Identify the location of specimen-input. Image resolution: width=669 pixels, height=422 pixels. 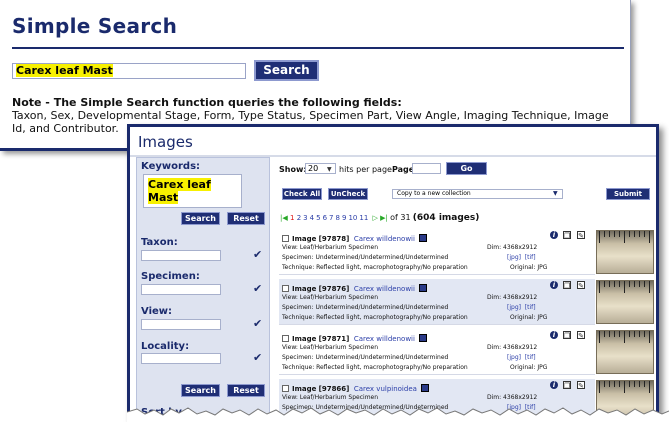
(181, 289).